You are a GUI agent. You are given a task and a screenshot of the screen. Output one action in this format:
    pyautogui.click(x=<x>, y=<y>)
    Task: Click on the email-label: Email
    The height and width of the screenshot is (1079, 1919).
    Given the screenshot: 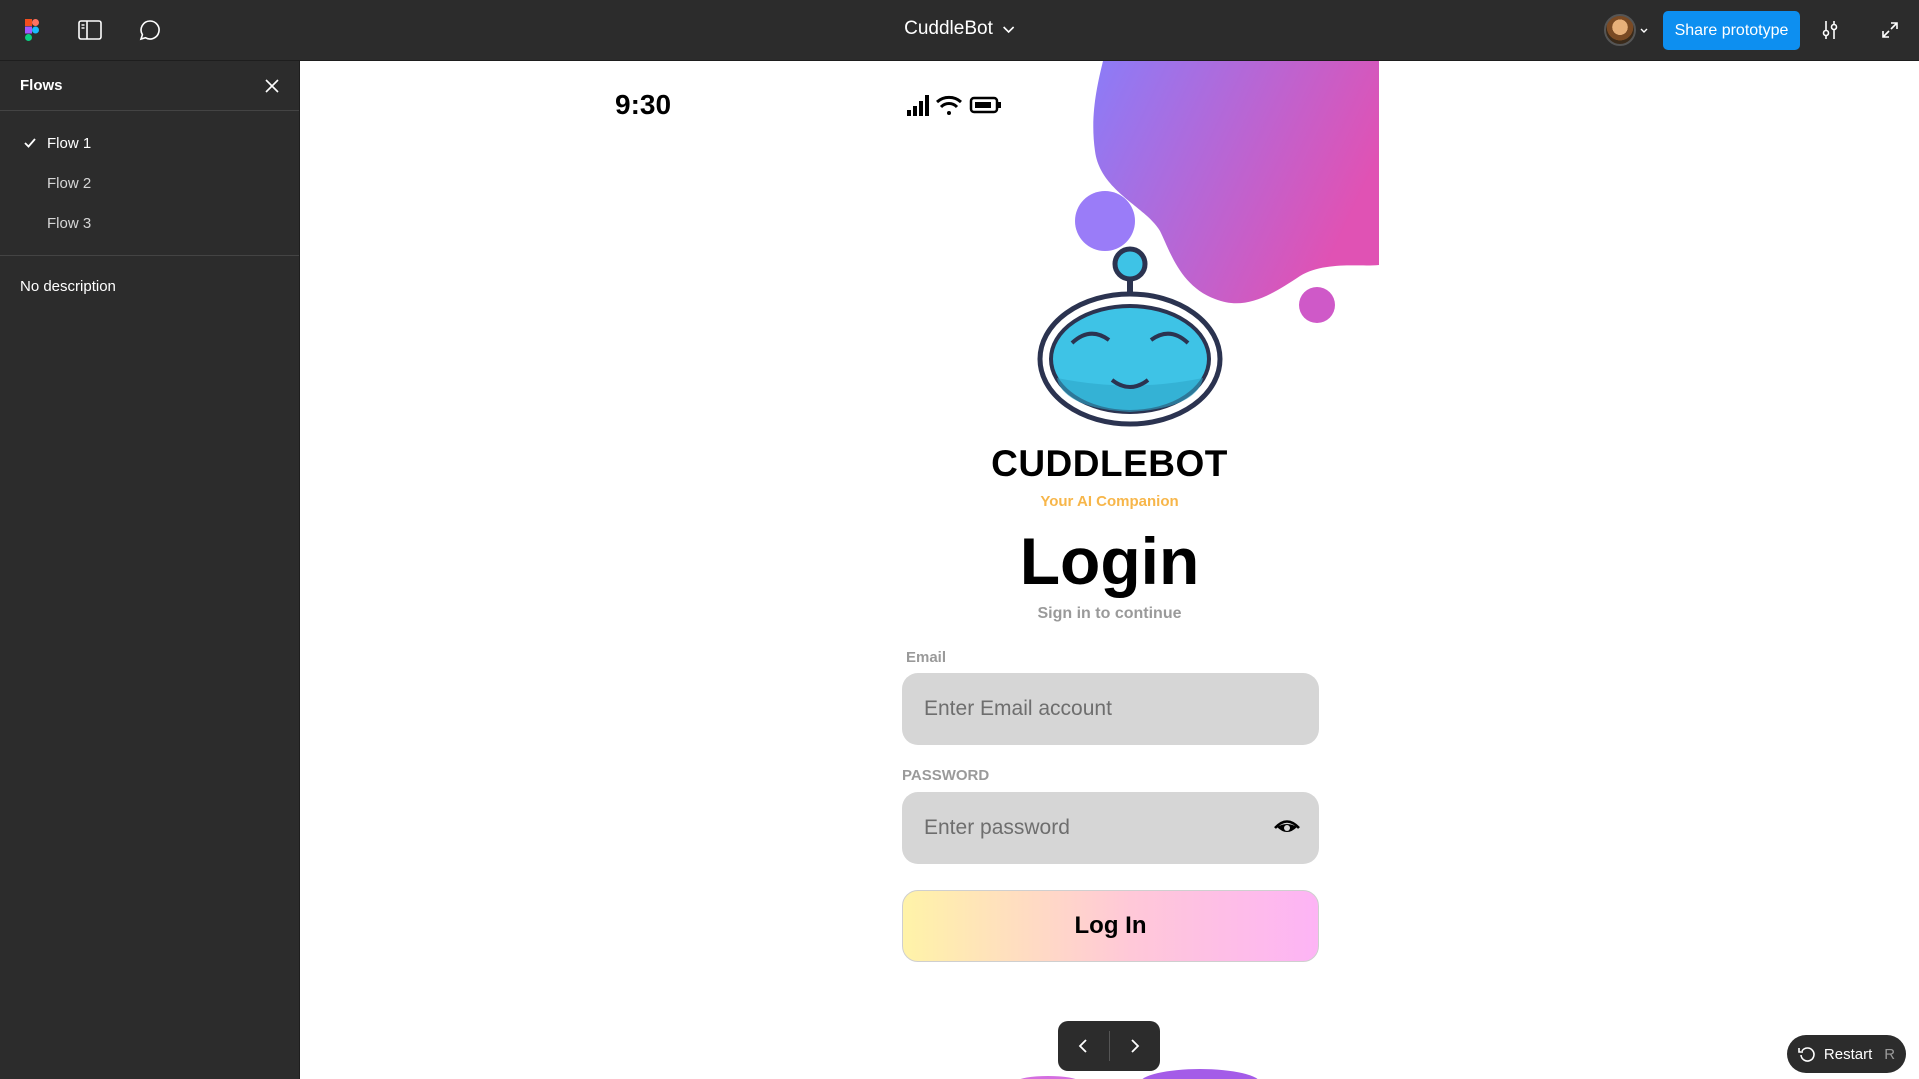 What is the action you would take?
    pyautogui.click(x=926, y=657)
    